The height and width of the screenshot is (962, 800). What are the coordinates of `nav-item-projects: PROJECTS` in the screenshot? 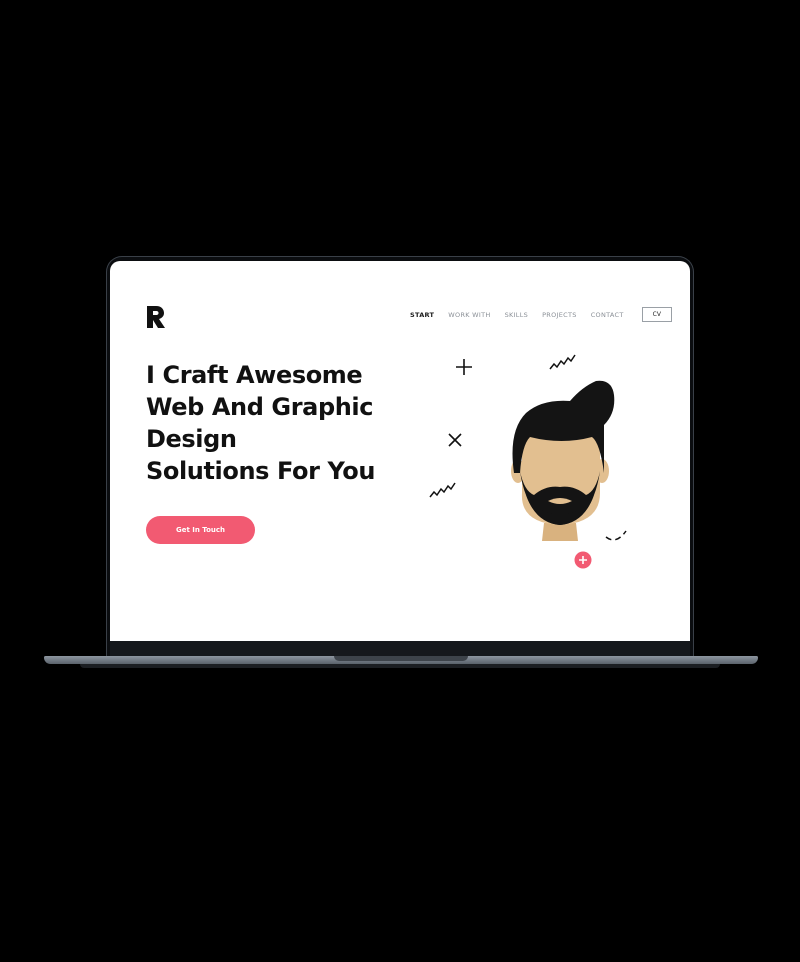 It's located at (559, 315).